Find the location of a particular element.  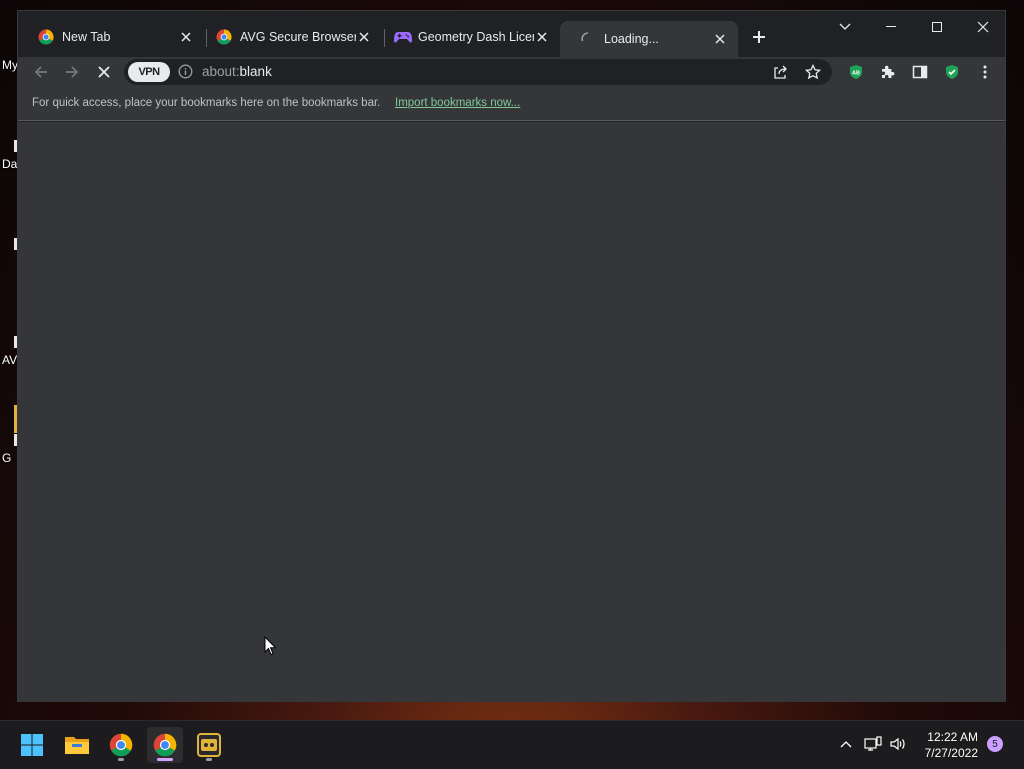

tab-title: New Tab is located at coordinates (86, 37).